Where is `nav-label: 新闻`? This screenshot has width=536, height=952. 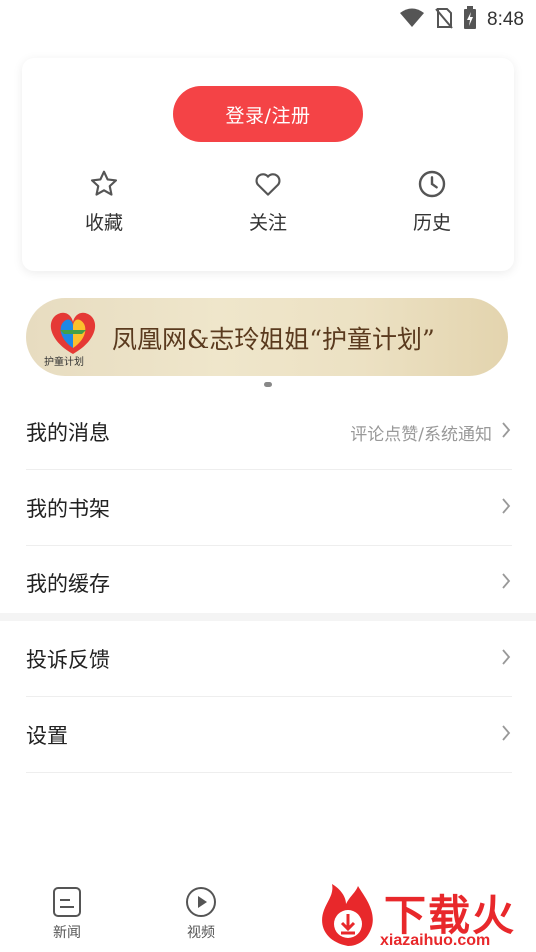 nav-label: 新闻 is located at coordinates (67, 933).